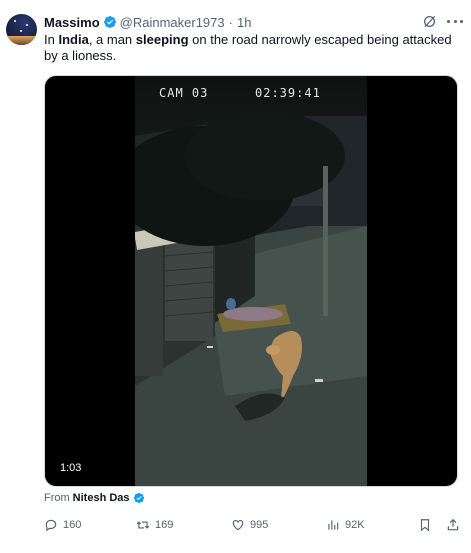  What do you see at coordinates (154, 525) in the screenshot?
I see `repost-button: 169` at bounding box center [154, 525].